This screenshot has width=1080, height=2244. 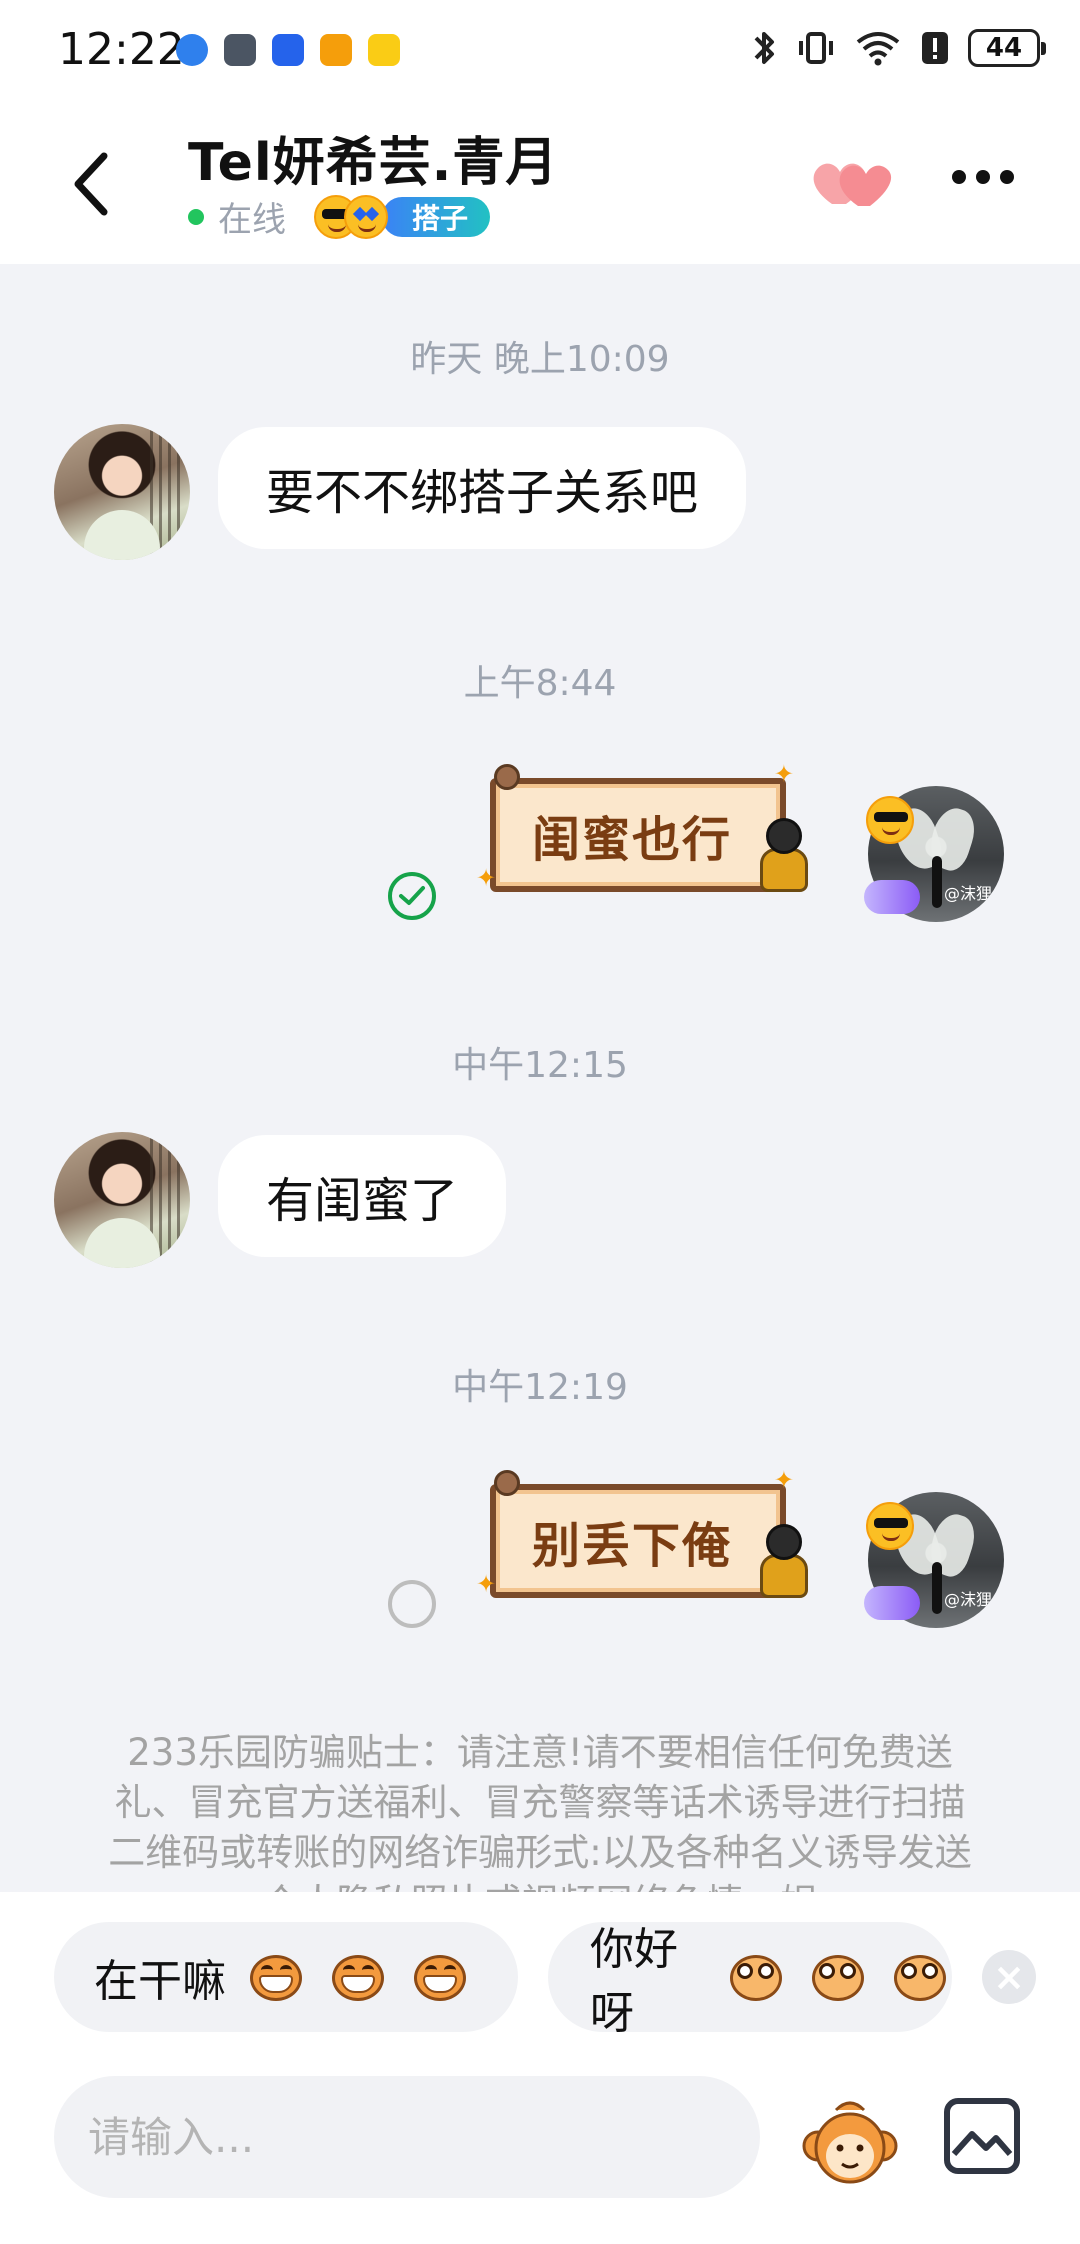 What do you see at coordinates (160, 1981) in the screenshot?
I see `quick-reply-text: 在干嘛` at bounding box center [160, 1981].